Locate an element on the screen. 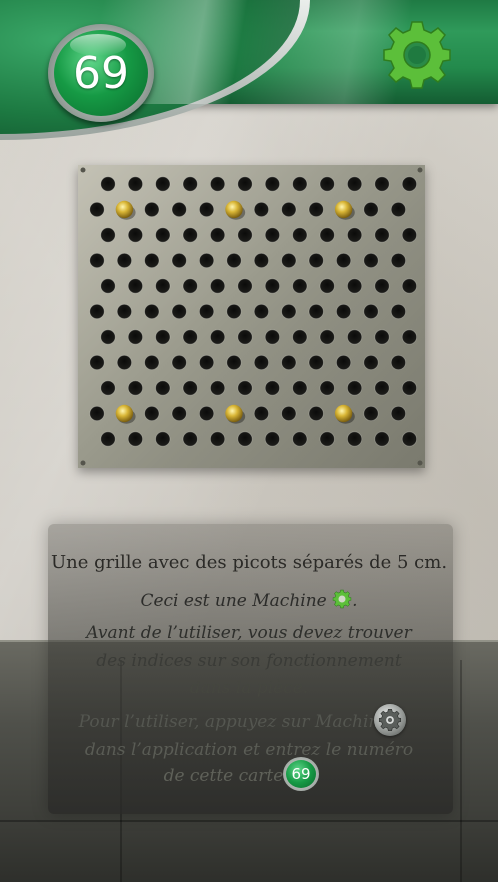 The width and height of the screenshot is (498, 882). instruction-line-2: des indices sur son fonctionnement is located at coordinates (249, 661).